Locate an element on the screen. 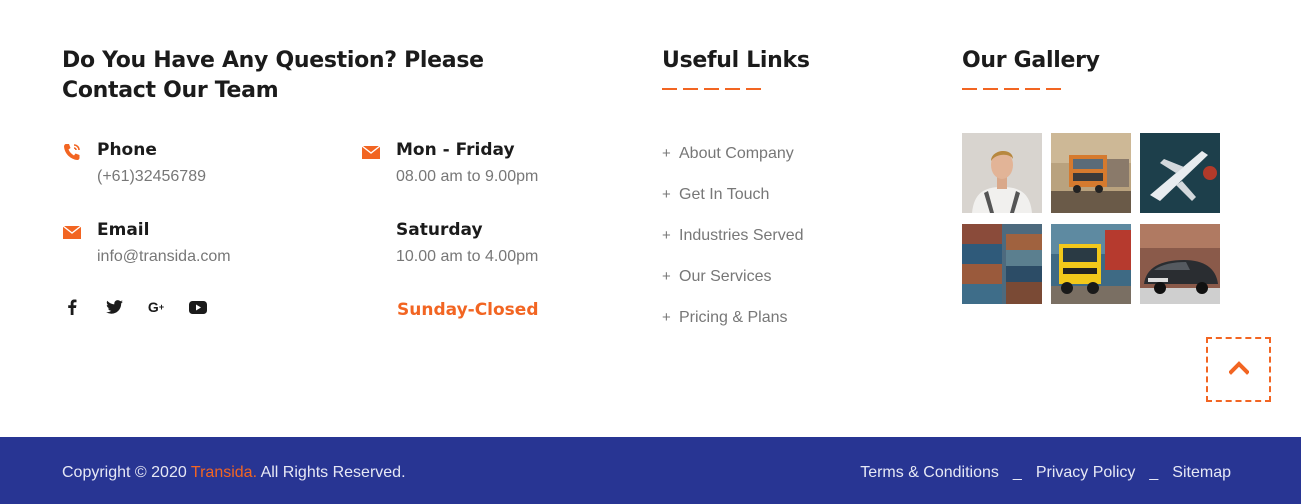 This screenshot has width=1301, height=504. contact-title-line1: Do You Have Any Question? Please is located at coordinates (273, 60).